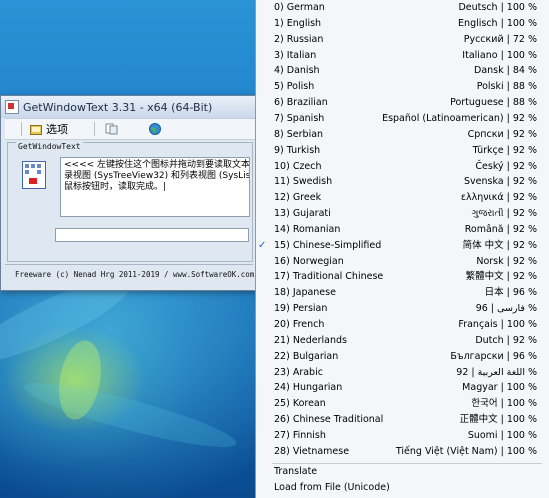  Describe the element at coordinates (49, 129) in the screenshot. I see `options-button: 选项` at that location.